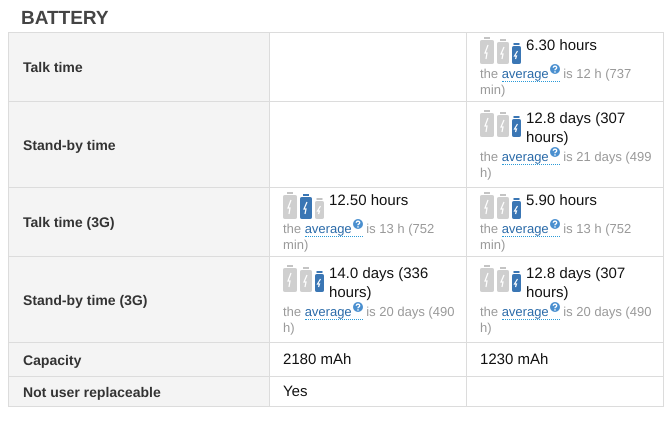  Describe the element at coordinates (295, 391) in the screenshot. I see `value-text: Yes` at that location.